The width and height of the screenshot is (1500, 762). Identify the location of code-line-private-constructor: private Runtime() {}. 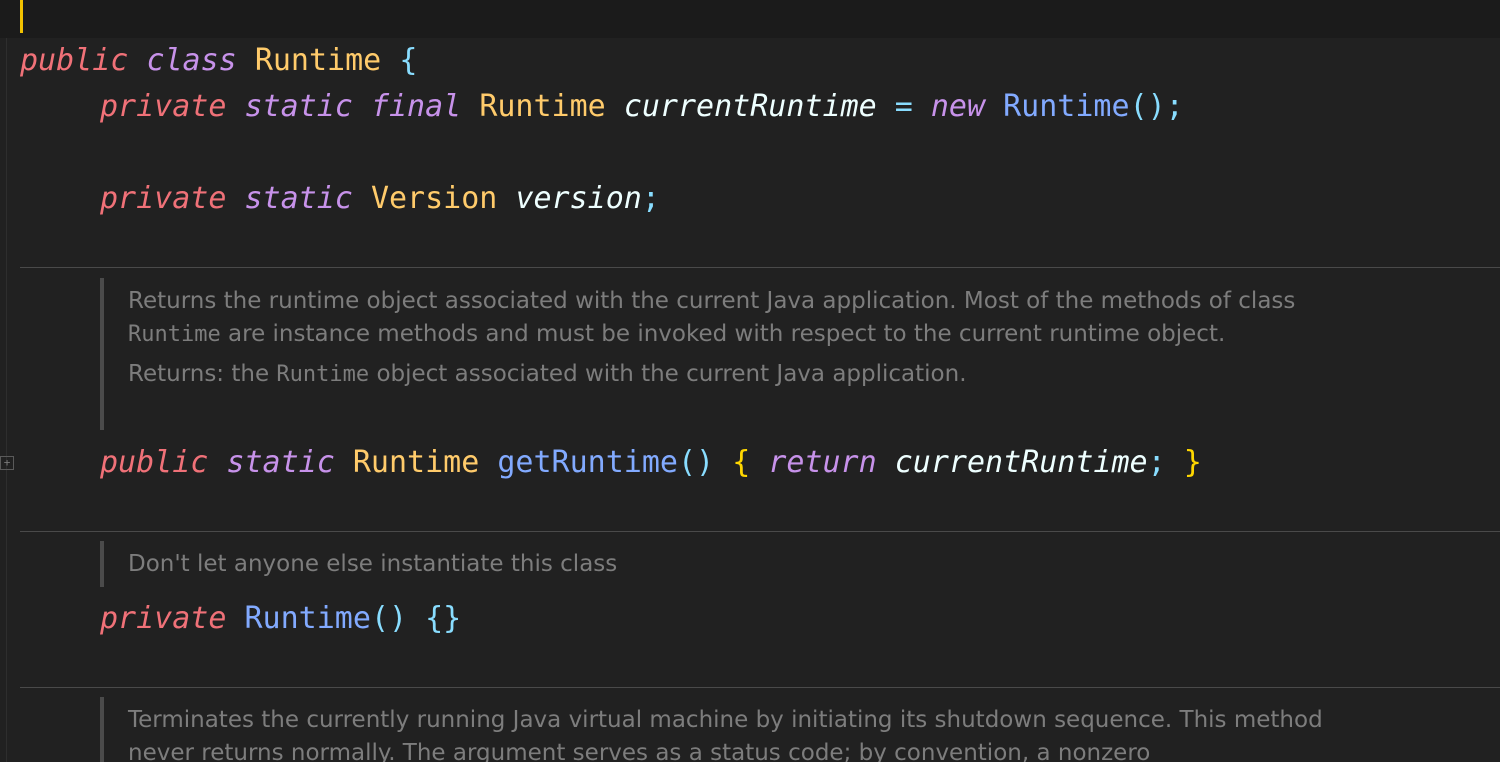
(280, 619).